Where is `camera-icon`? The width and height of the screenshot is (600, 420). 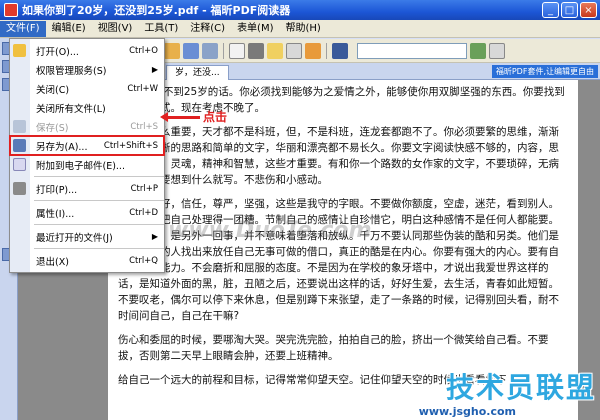 camera-icon is located at coordinates (256, 50).